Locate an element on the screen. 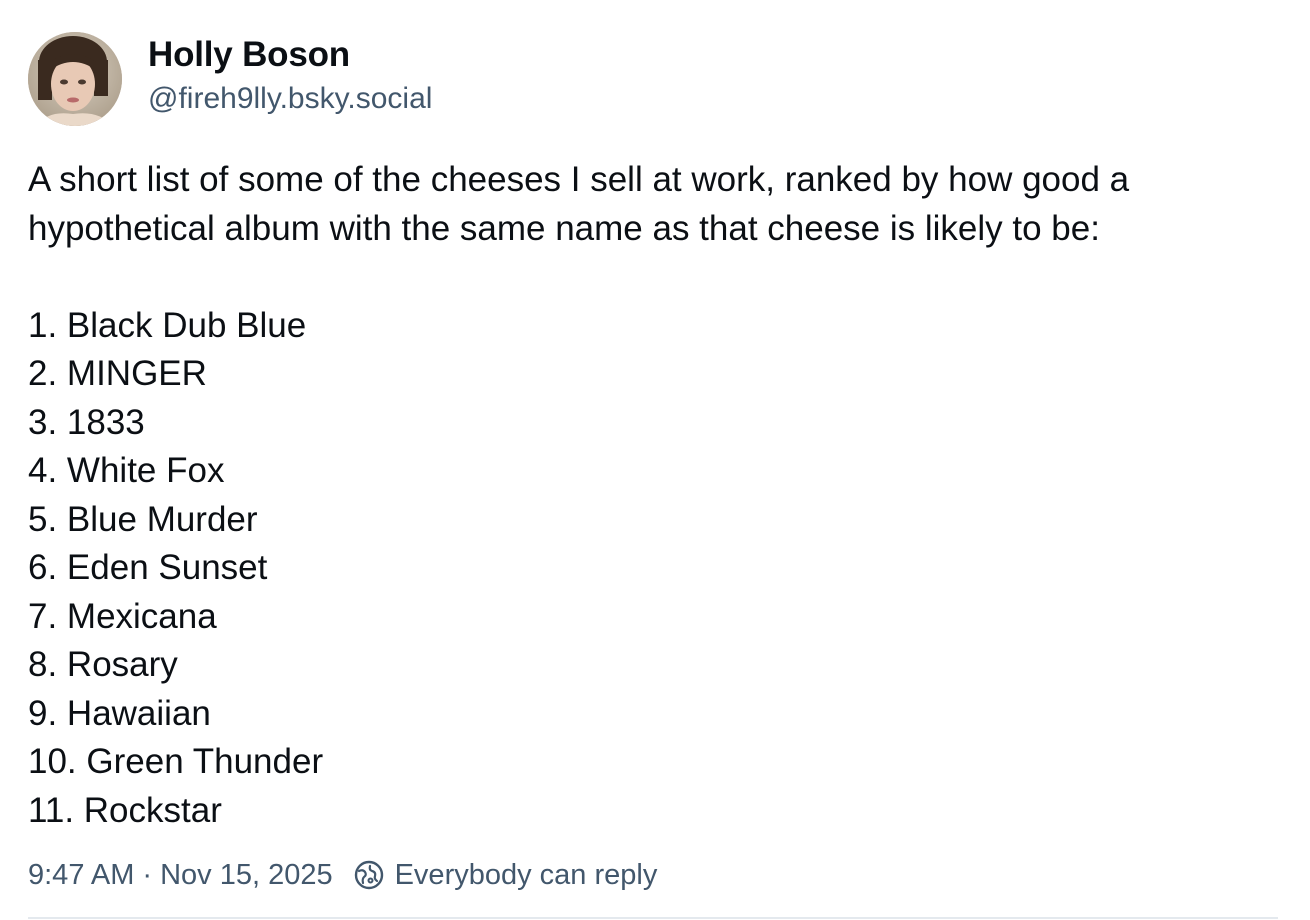 Image resolution: width=1310 pixels, height=920 pixels. list-item: 4. White Fox is located at coordinates (126, 470).